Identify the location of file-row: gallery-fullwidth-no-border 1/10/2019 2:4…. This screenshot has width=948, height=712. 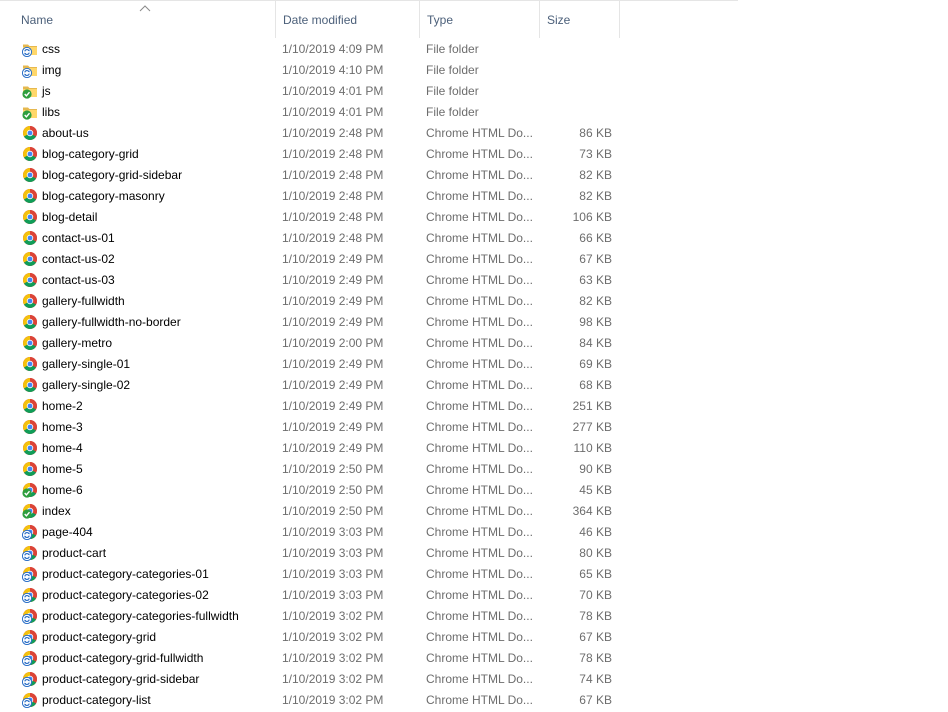
(370, 322).